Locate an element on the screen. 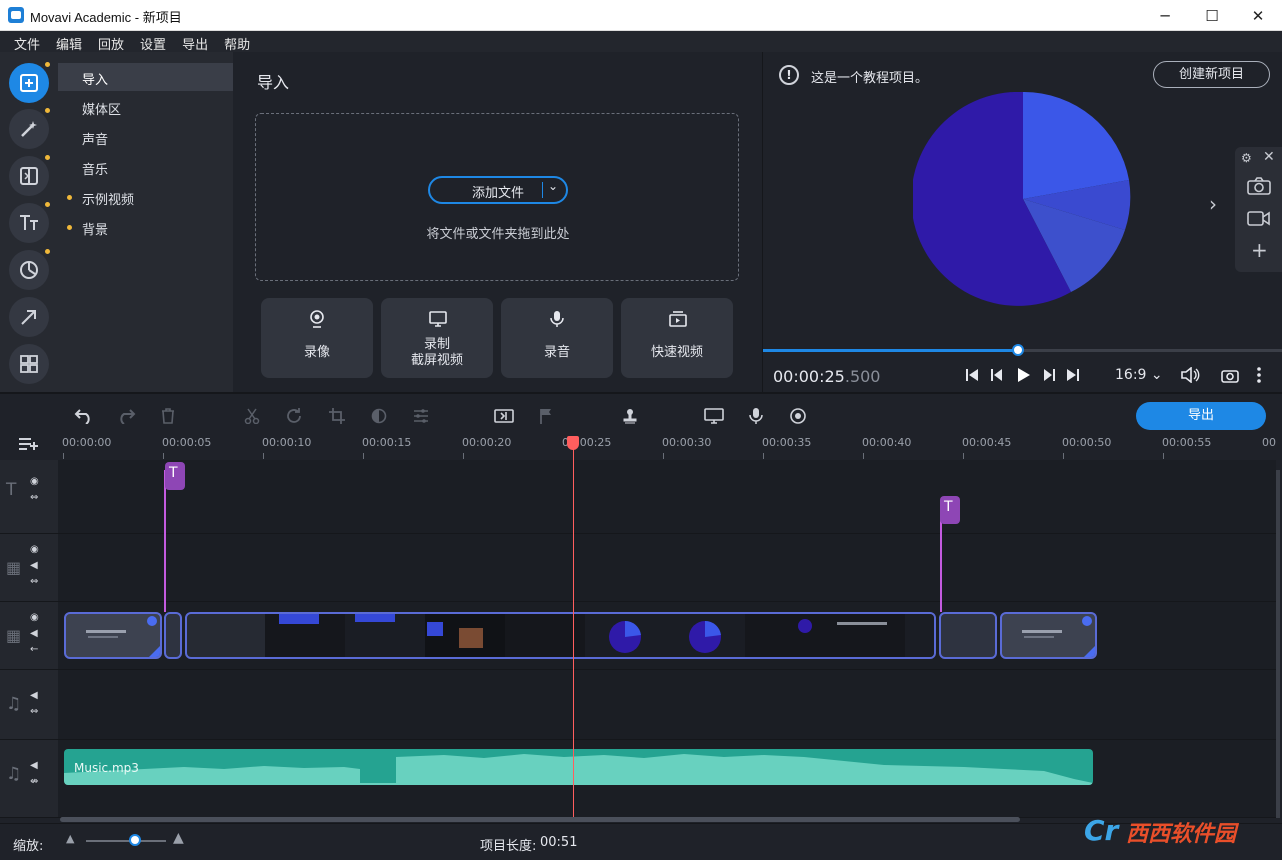  more-tools-button is located at coordinates (29, 364).